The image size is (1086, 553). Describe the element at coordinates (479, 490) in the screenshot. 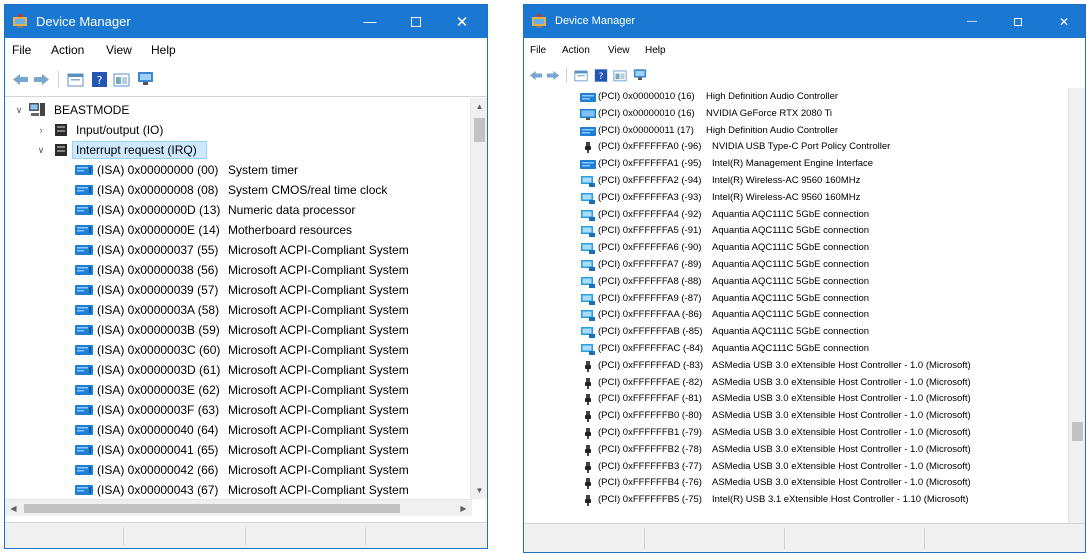

I see `scroll-down-icon: ▼` at that location.